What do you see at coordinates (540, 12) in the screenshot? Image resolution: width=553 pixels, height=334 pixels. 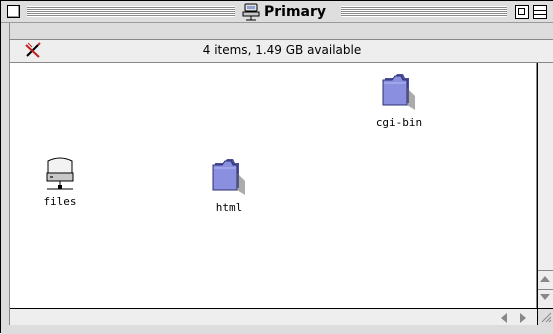 I see `collapse-box-icon` at bounding box center [540, 12].